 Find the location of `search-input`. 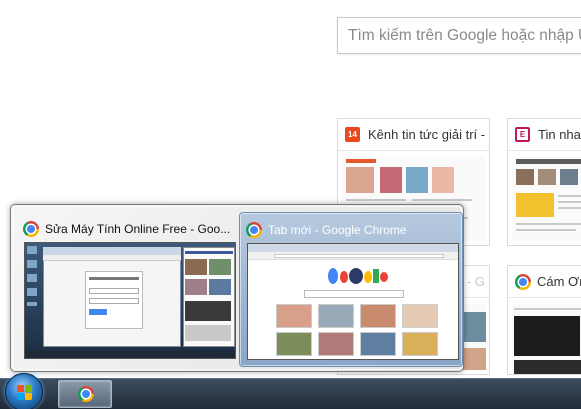

search-input is located at coordinates (459, 35).